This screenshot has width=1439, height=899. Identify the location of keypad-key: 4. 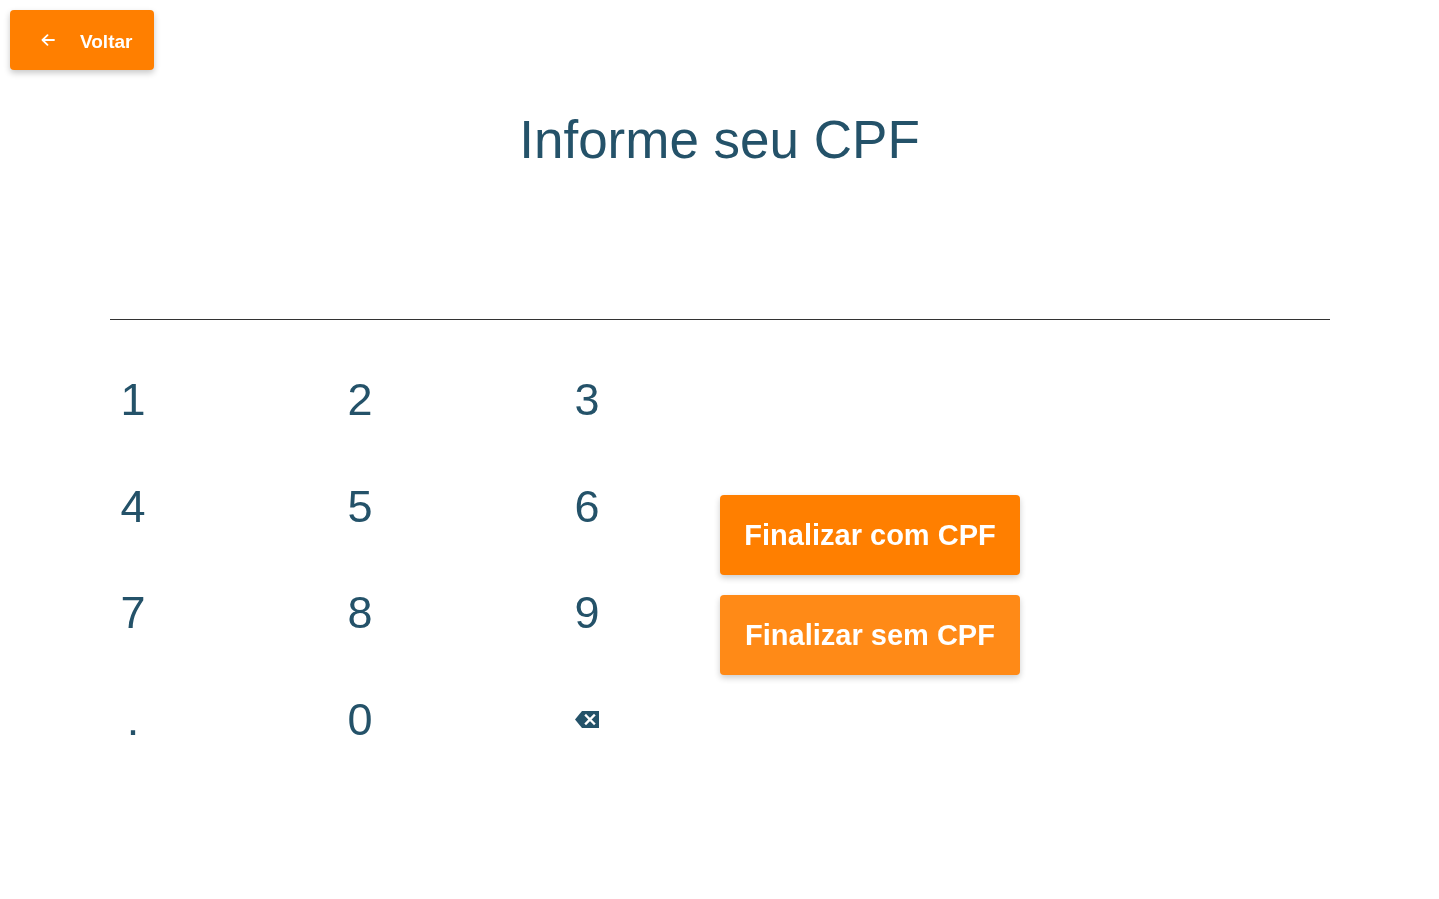
(133, 506).